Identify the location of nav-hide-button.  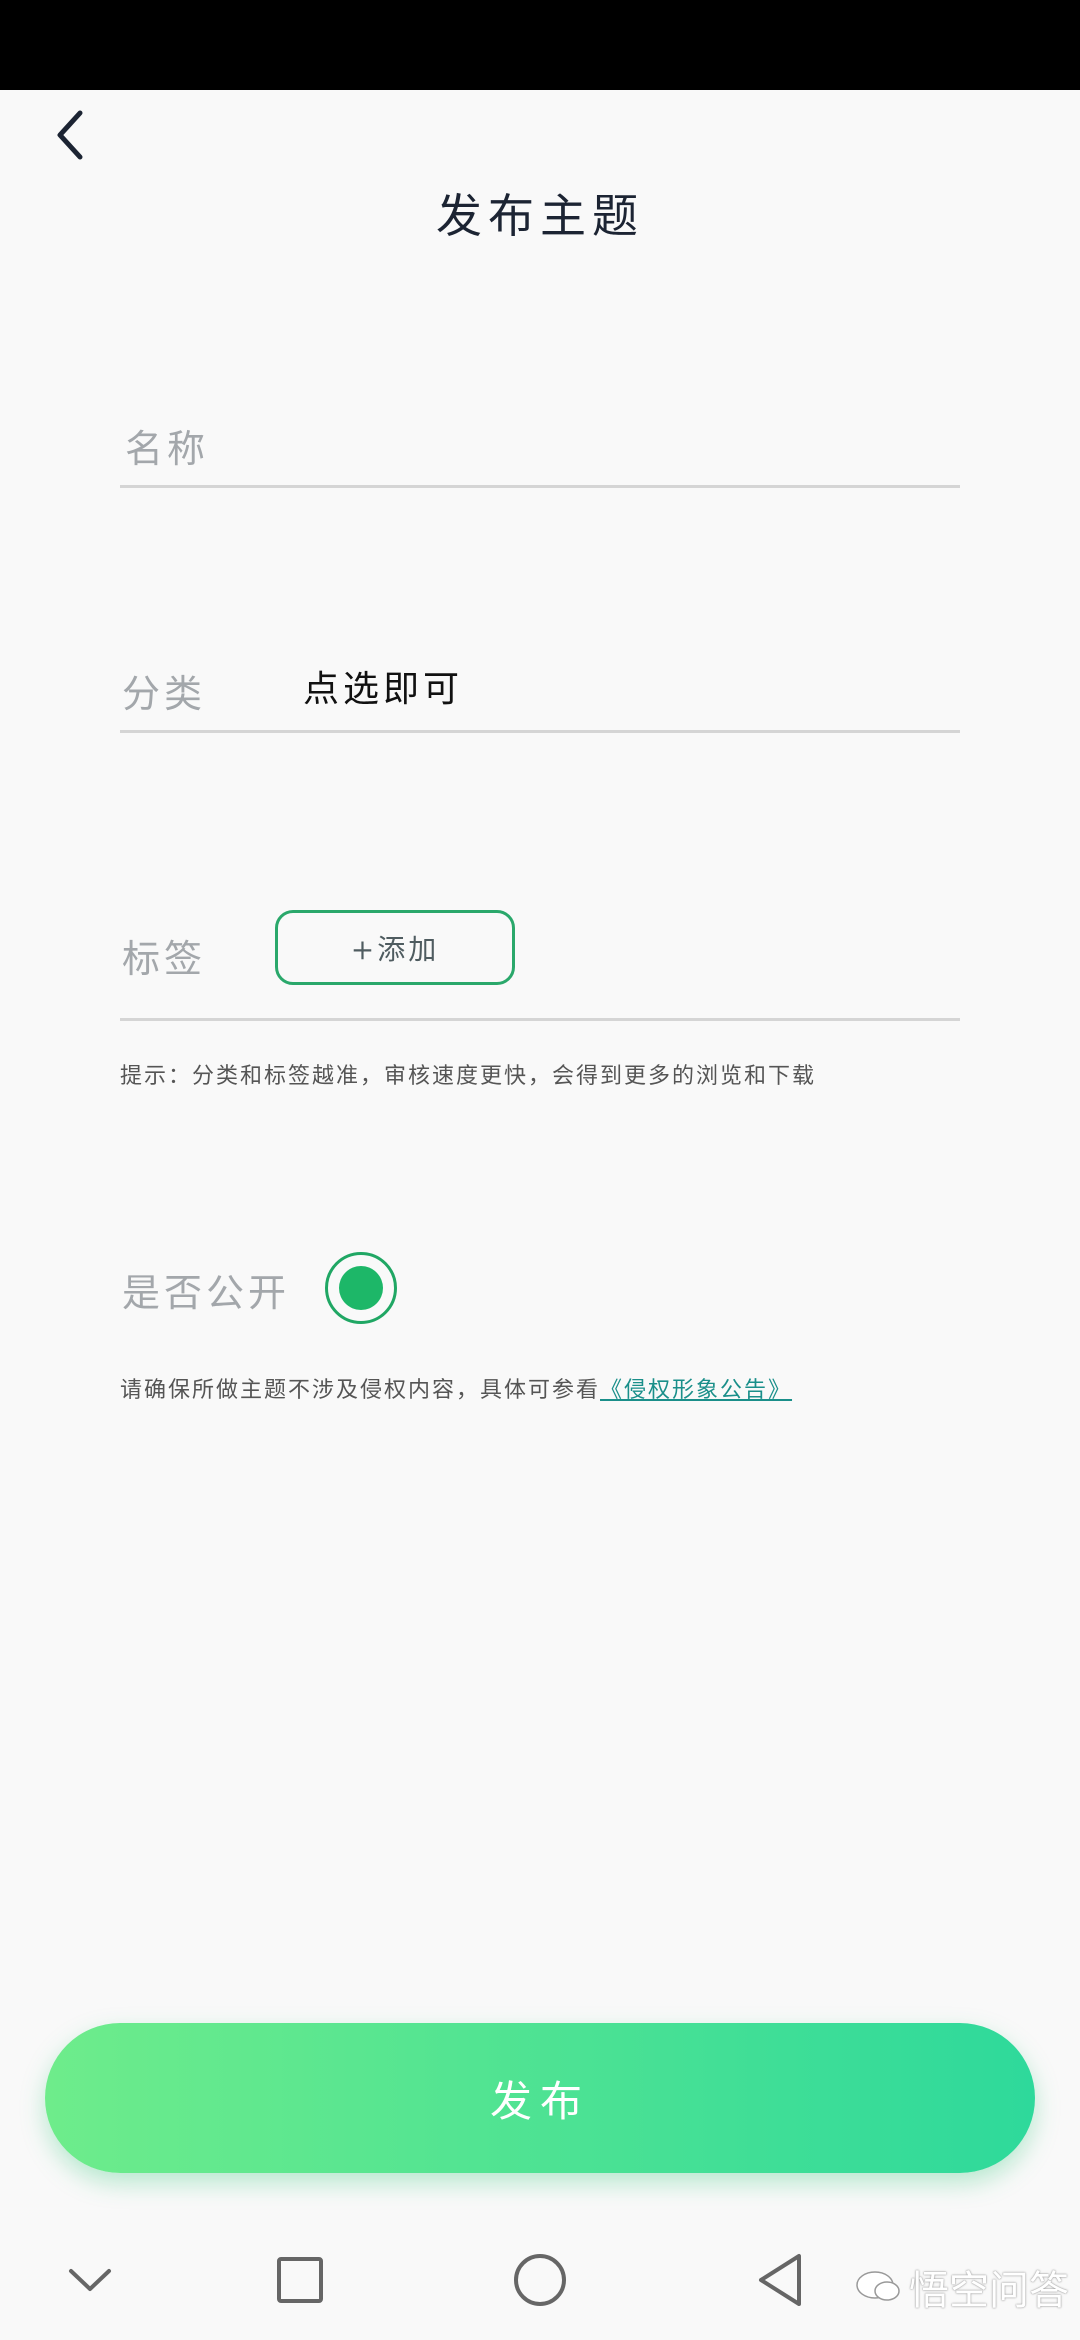
(90, 2280).